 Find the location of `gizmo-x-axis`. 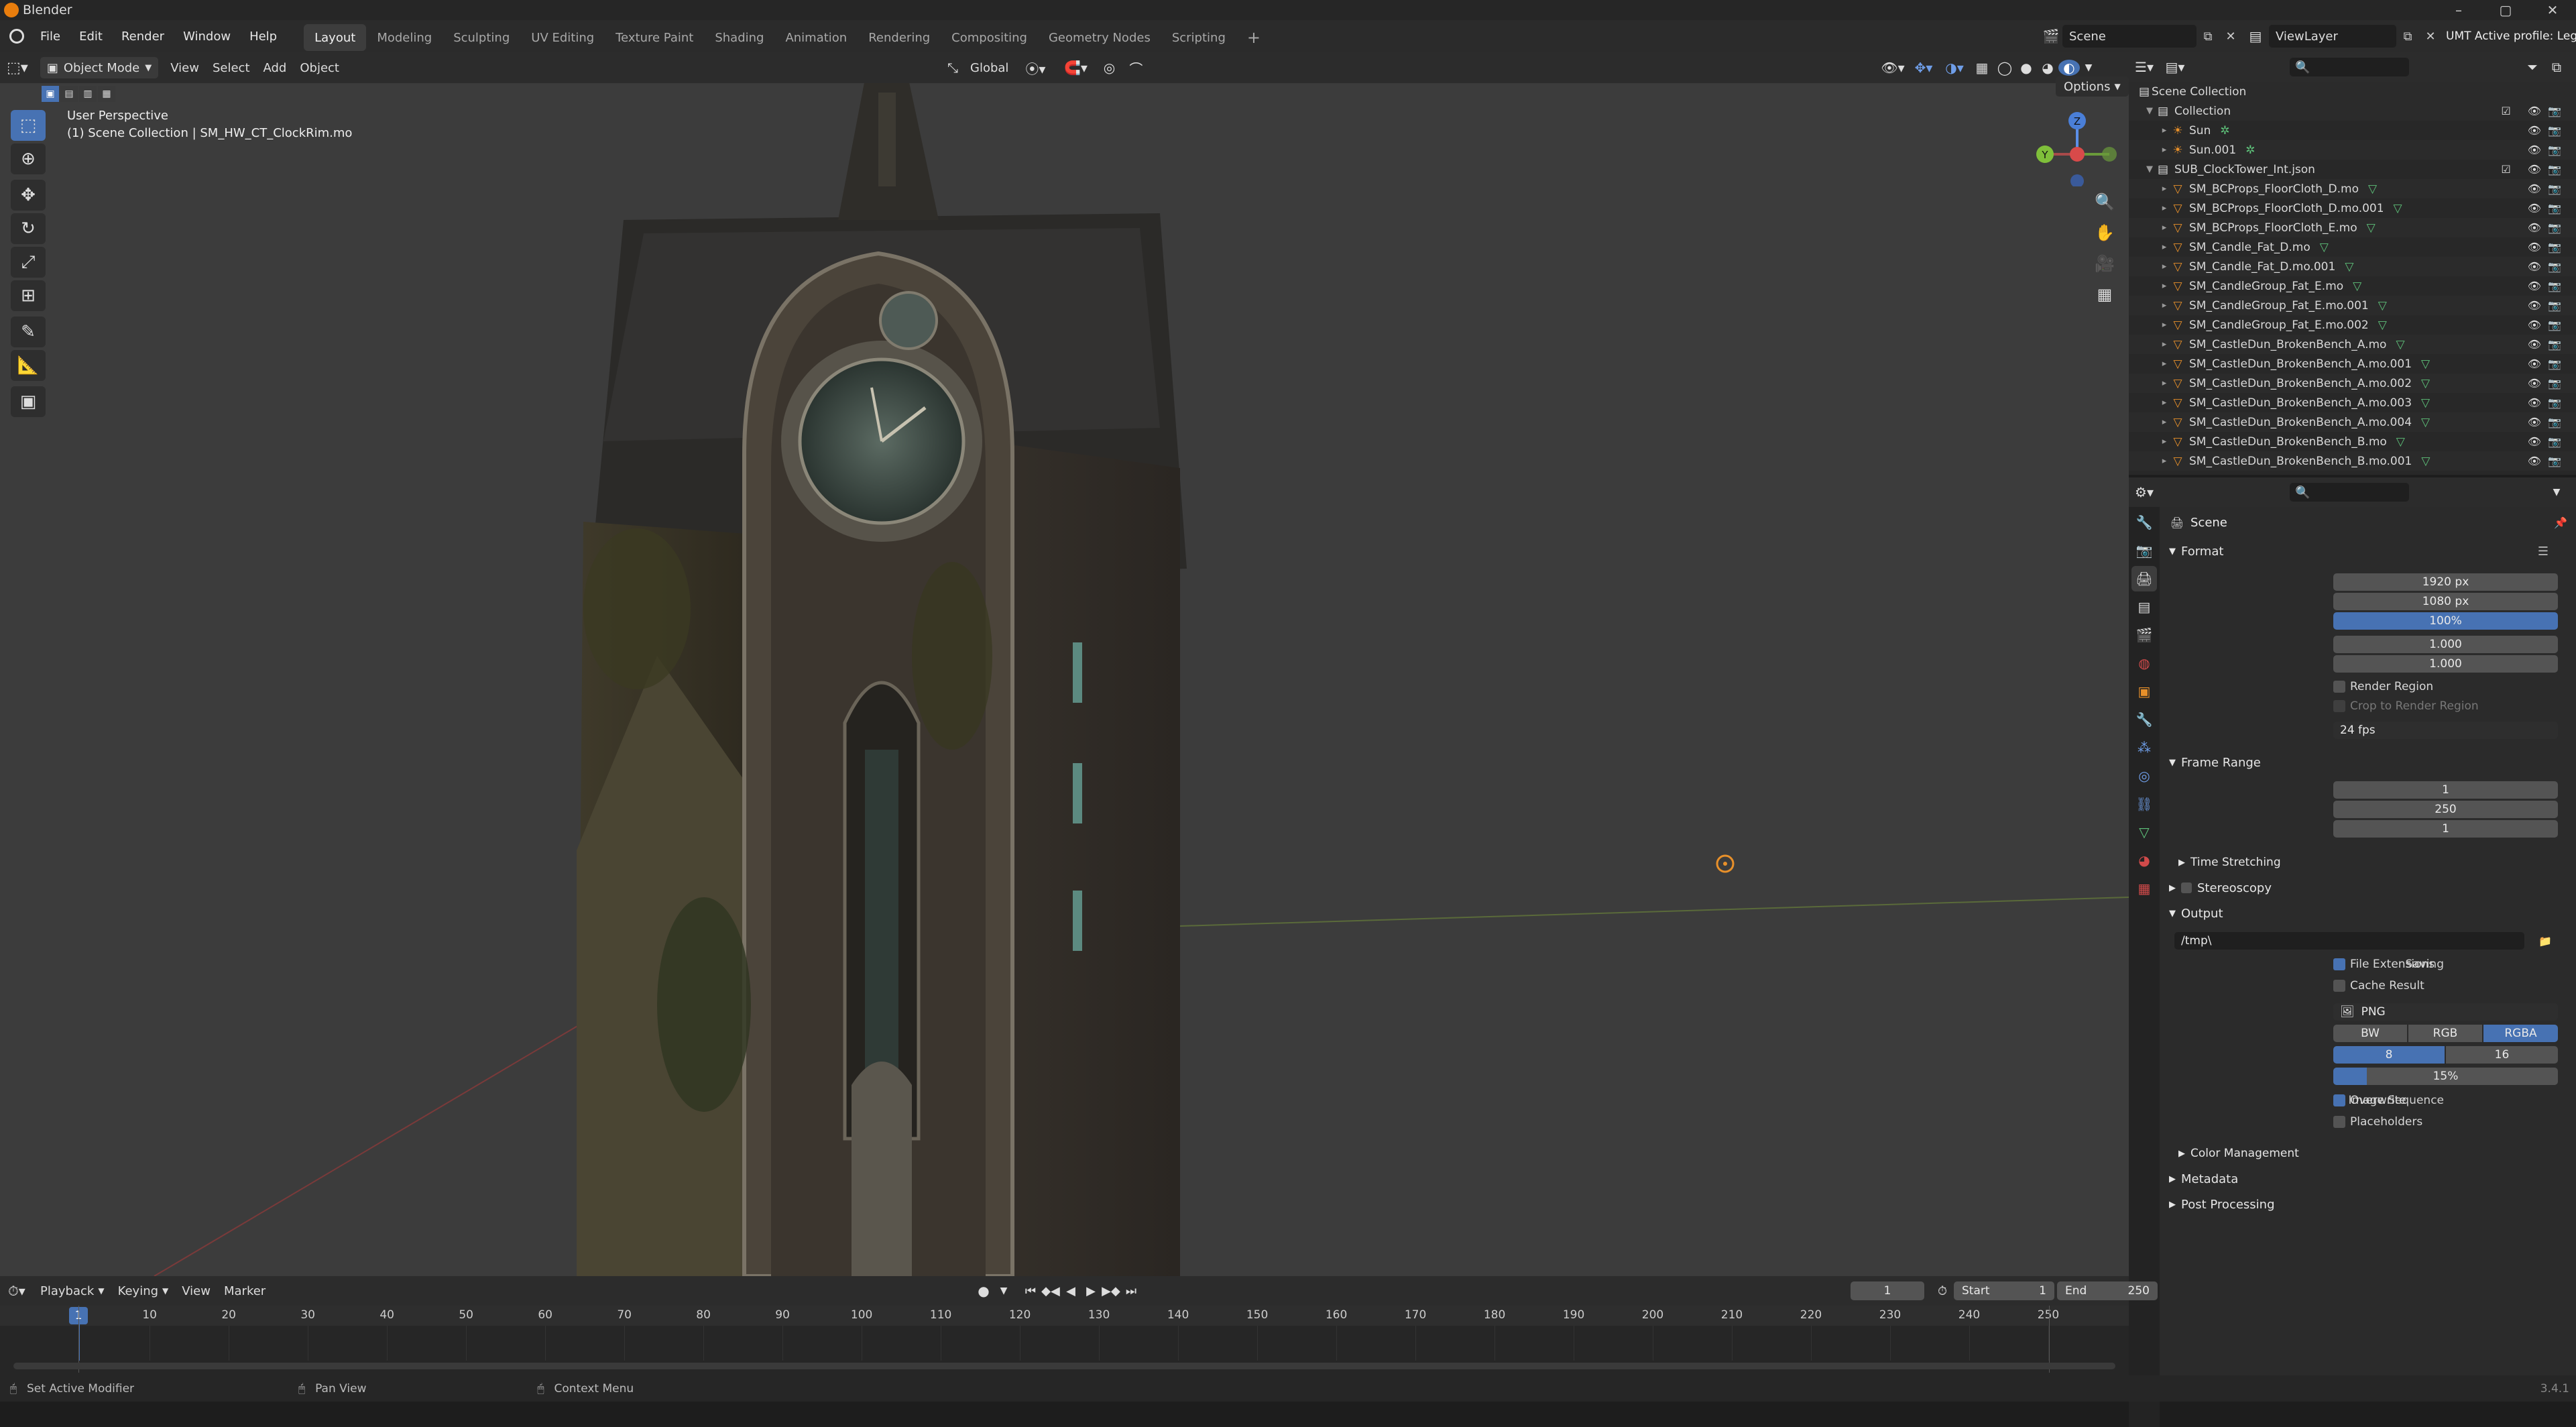

gizmo-x-axis is located at coordinates (2077, 154).